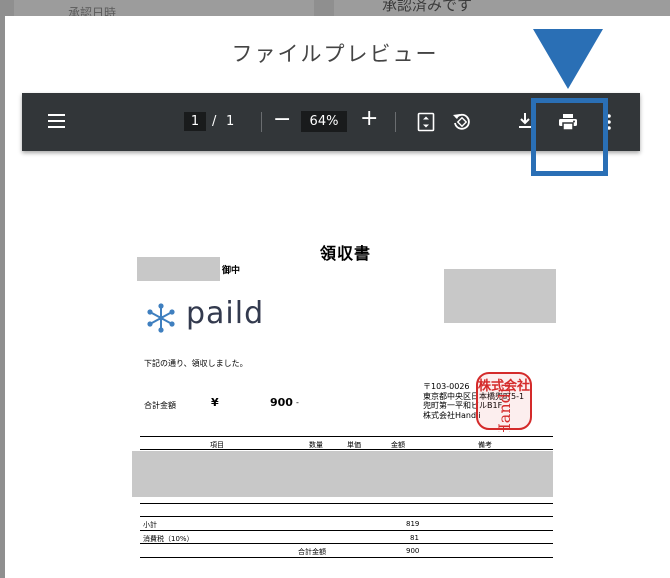 This screenshot has width=670, height=578. What do you see at coordinates (525, 121) in the screenshot?
I see `download-icon` at bounding box center [525, 121].